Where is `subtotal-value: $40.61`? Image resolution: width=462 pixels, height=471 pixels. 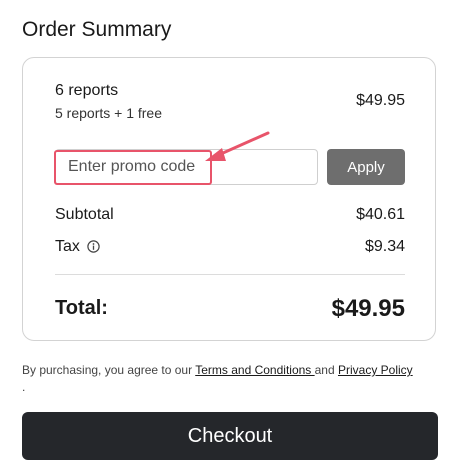
subtotal-value: $40.61 is located at coordinates (380, 214).